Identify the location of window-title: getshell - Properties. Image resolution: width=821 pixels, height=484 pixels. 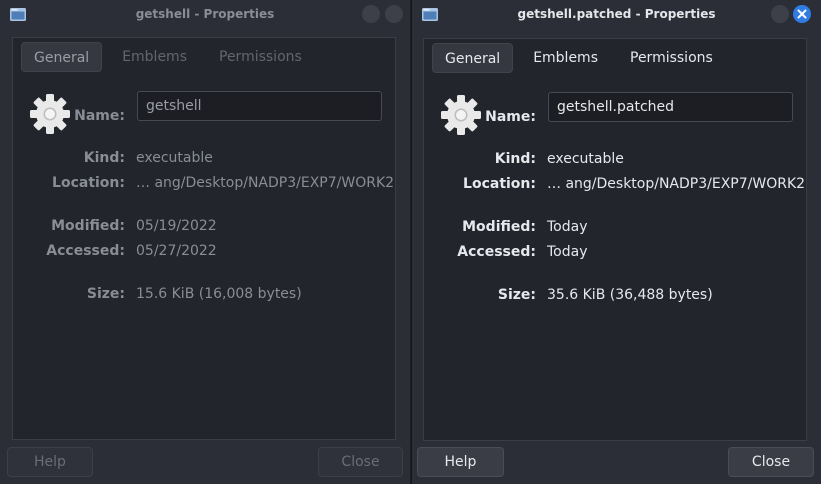
(205, 14).